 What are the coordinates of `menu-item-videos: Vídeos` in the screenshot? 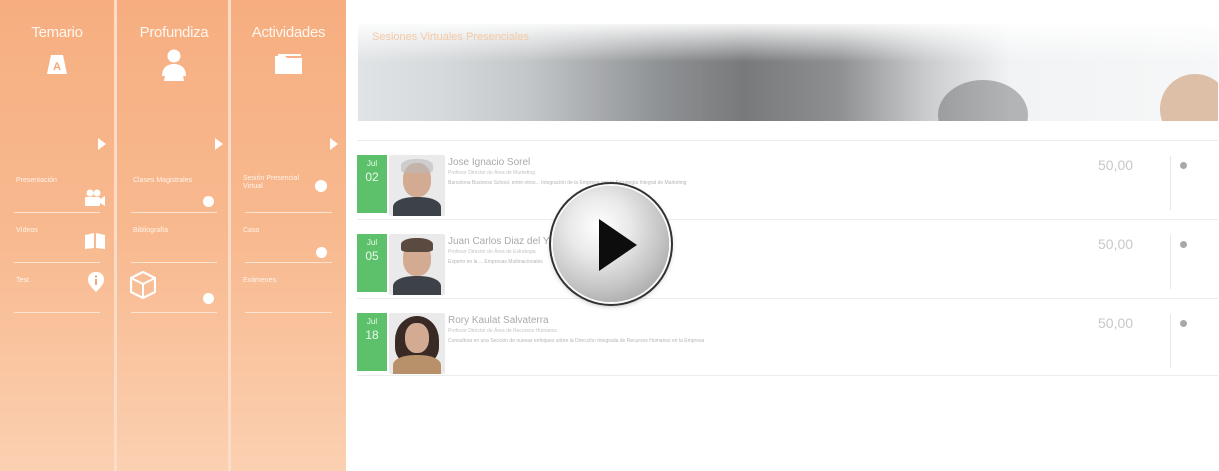 It's located at (57, 238).